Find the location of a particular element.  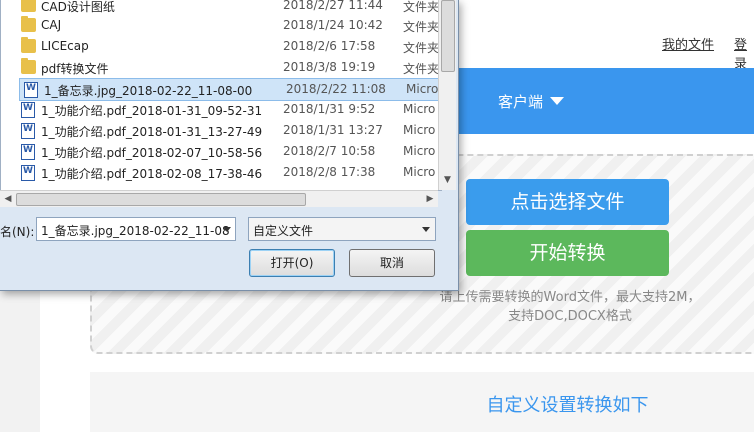

my-files-link: 我的文件 is located at coordinates (688, 43).